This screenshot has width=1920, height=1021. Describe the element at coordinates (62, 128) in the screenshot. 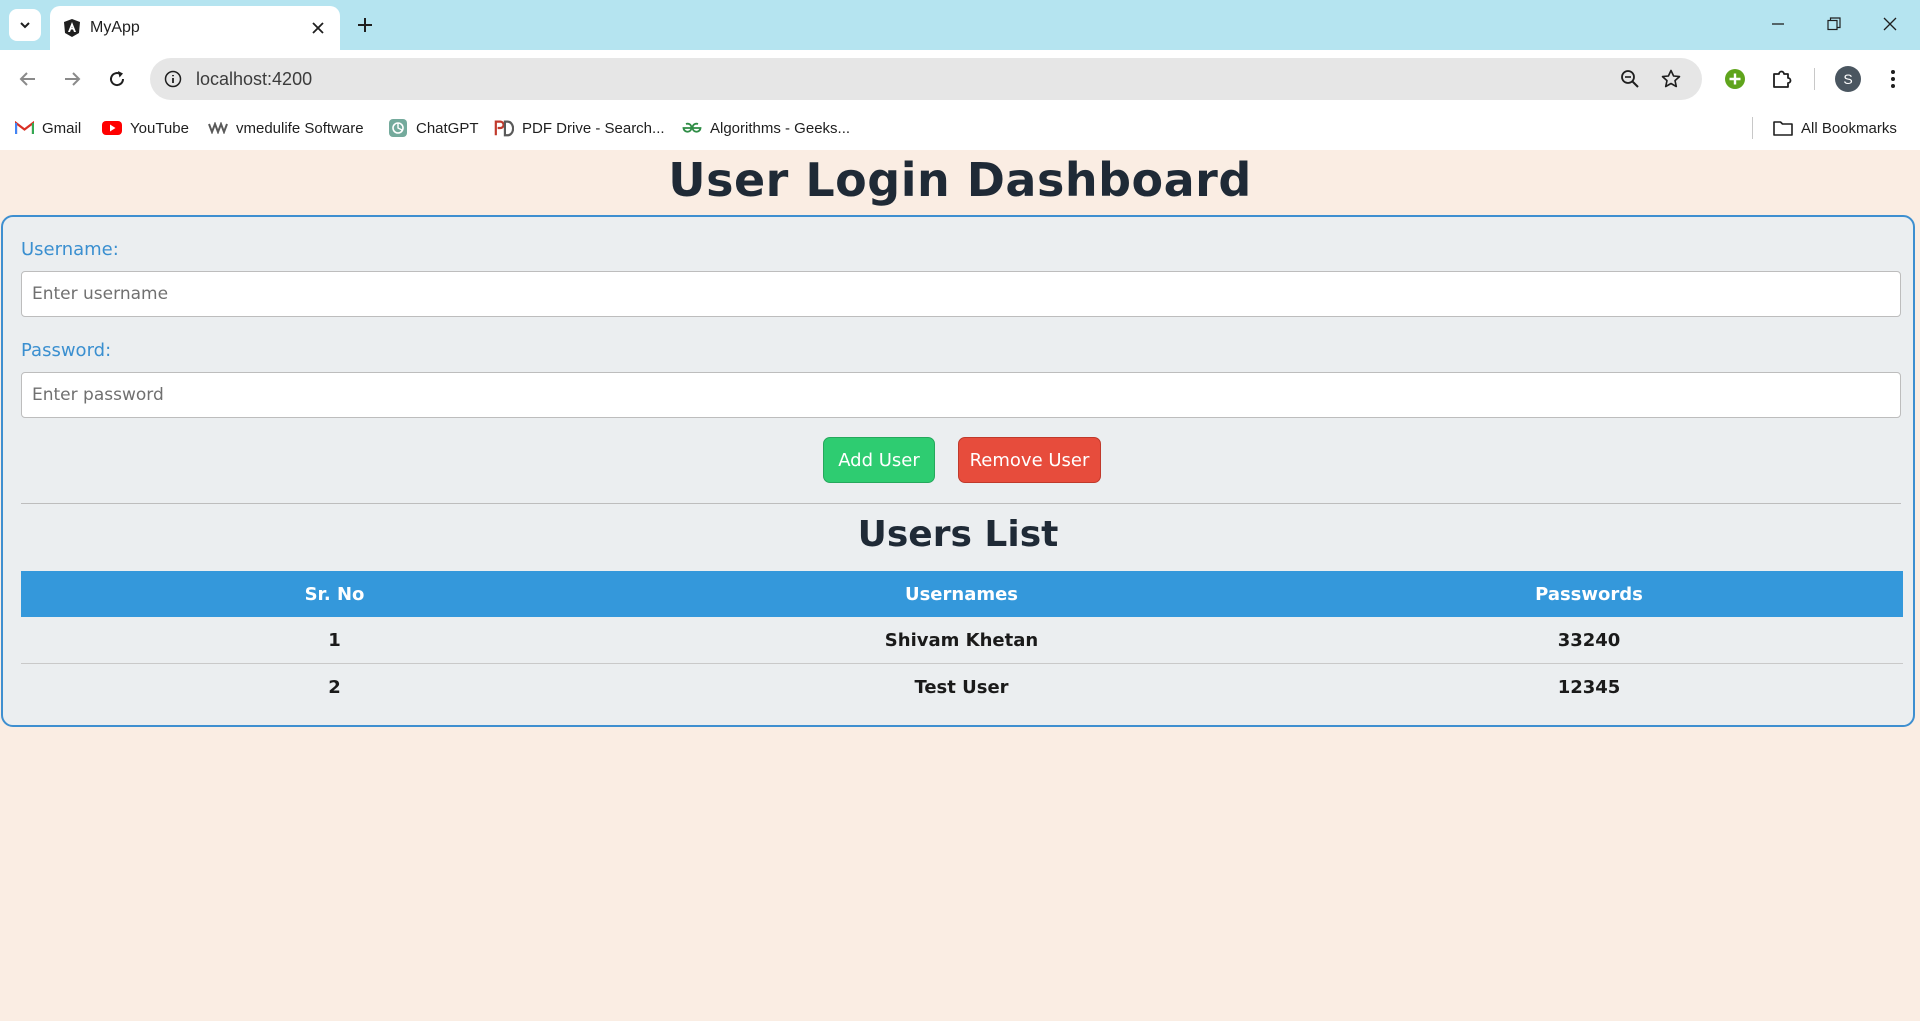

I see `bookmark-label: Gmail` at that location.